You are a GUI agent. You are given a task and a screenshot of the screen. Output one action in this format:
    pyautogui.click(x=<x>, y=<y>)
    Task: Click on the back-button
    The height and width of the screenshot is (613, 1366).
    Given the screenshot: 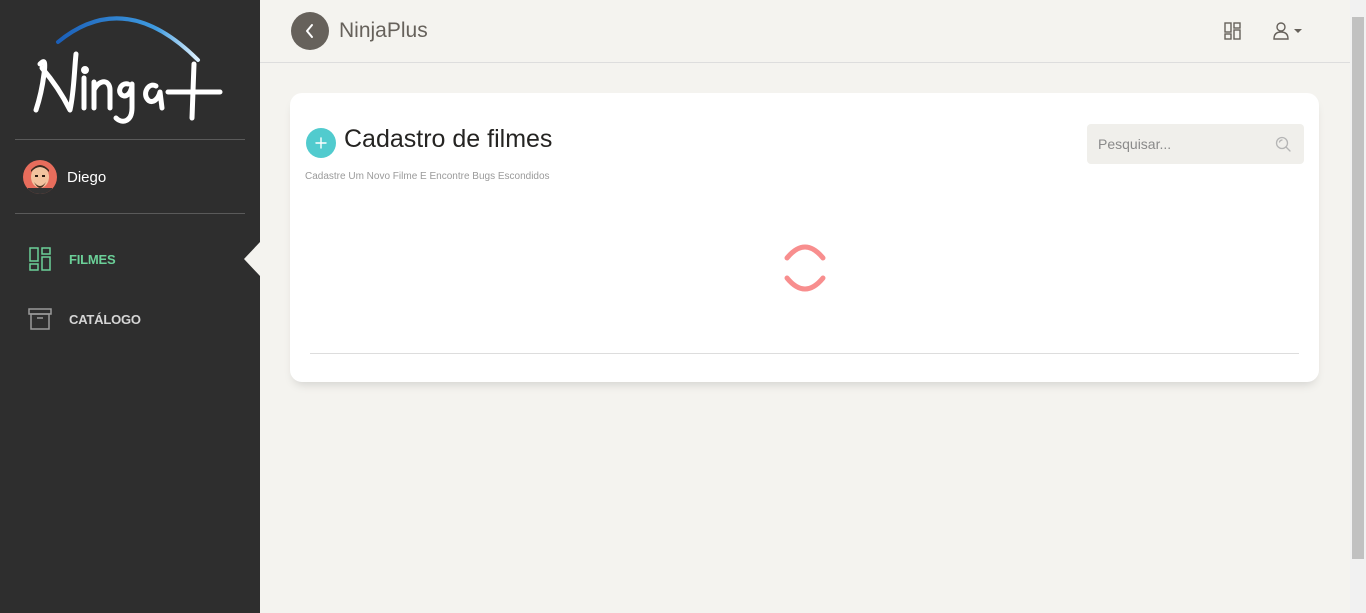 What is the action you would take?
    pyautogui.click(x=310, y=31)
    